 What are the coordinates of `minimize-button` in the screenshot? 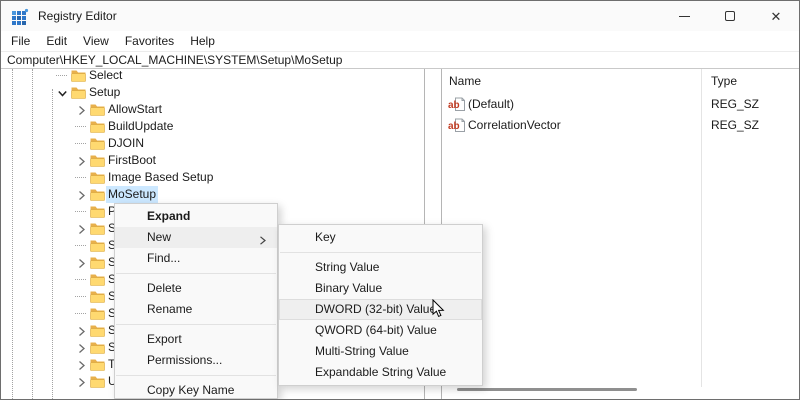 It's located at (684, 16).